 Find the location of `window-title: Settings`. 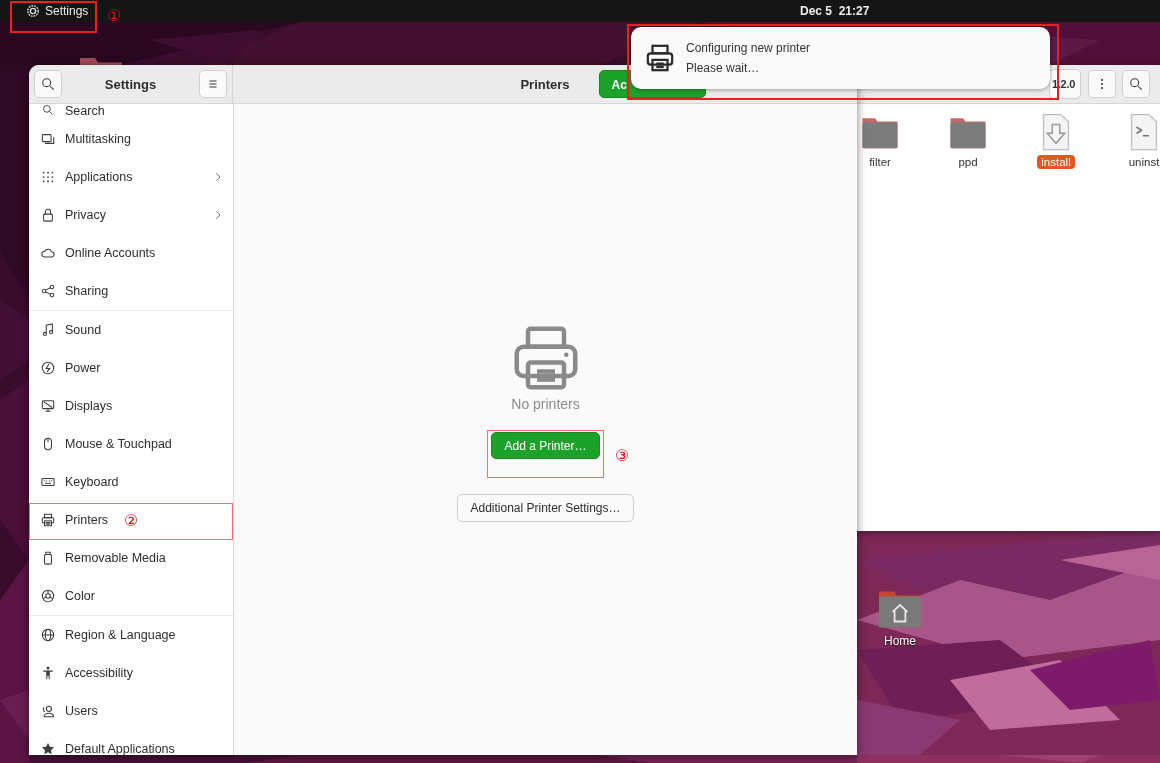

window-title: Settings is located at coordinates (130, 84).